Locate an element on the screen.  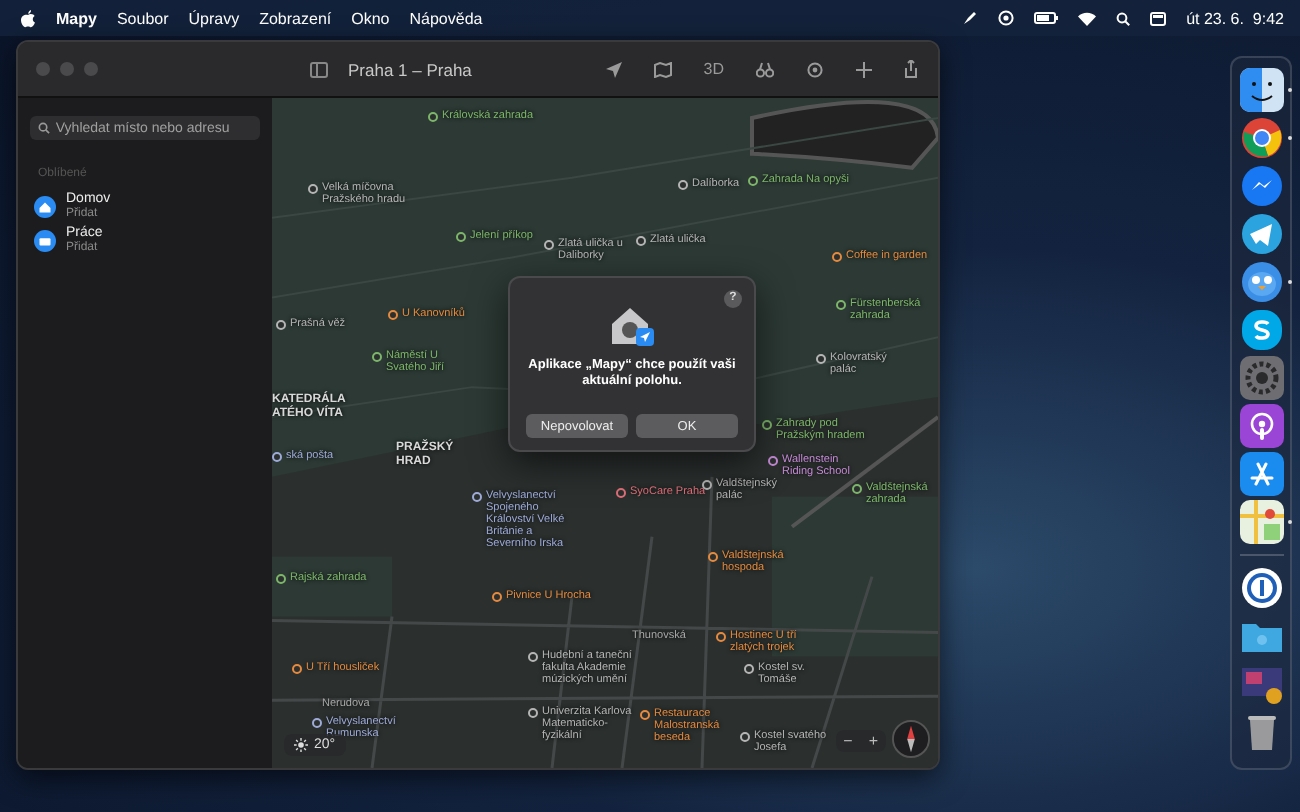
app-store-icon is located at coordinates (1261, 474).